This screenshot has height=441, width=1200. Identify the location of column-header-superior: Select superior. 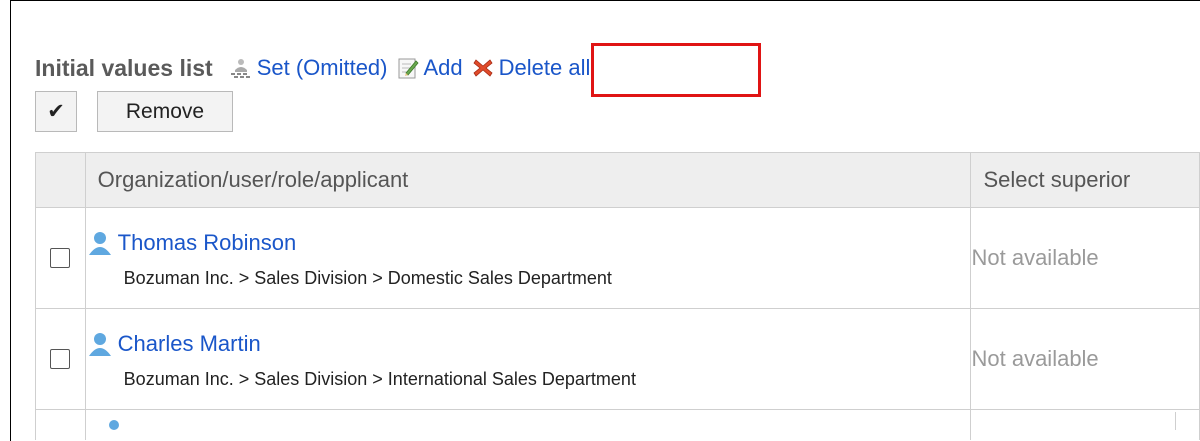
(1085, 180).